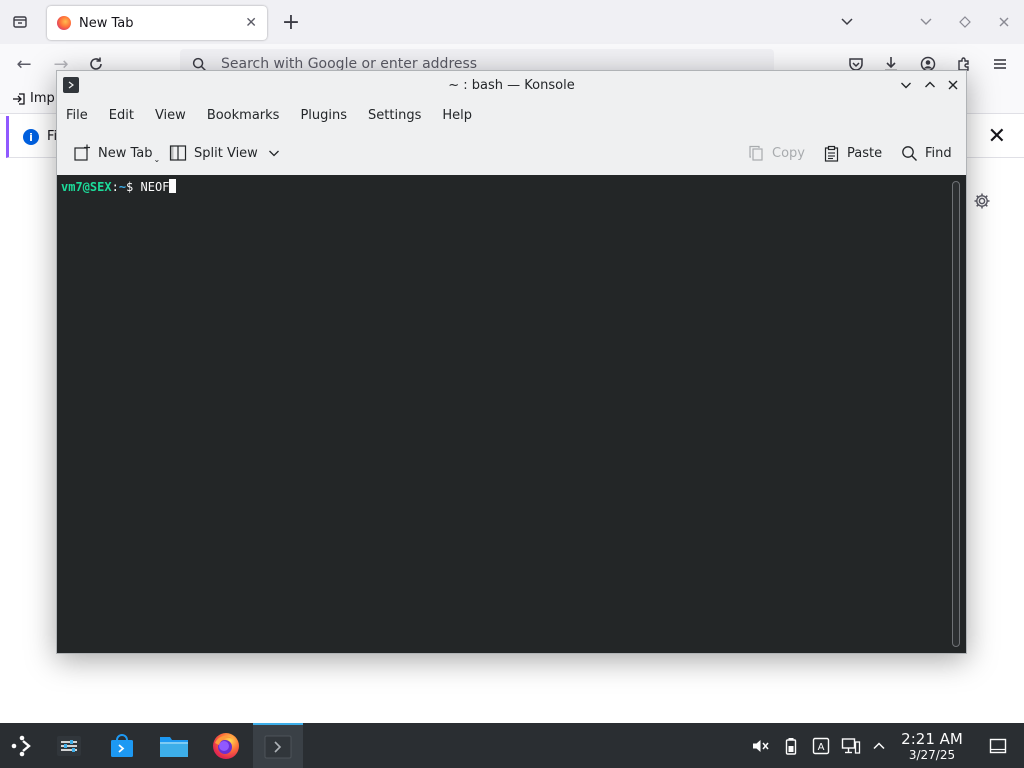  I want to click on terminal-prompt-line: vm7@SEX:~$ NEOF, so click(119, 187).